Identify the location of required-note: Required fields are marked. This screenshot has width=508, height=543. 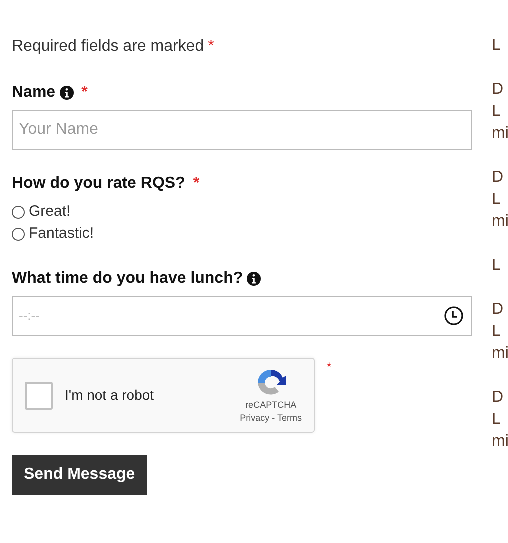
(108, 47).